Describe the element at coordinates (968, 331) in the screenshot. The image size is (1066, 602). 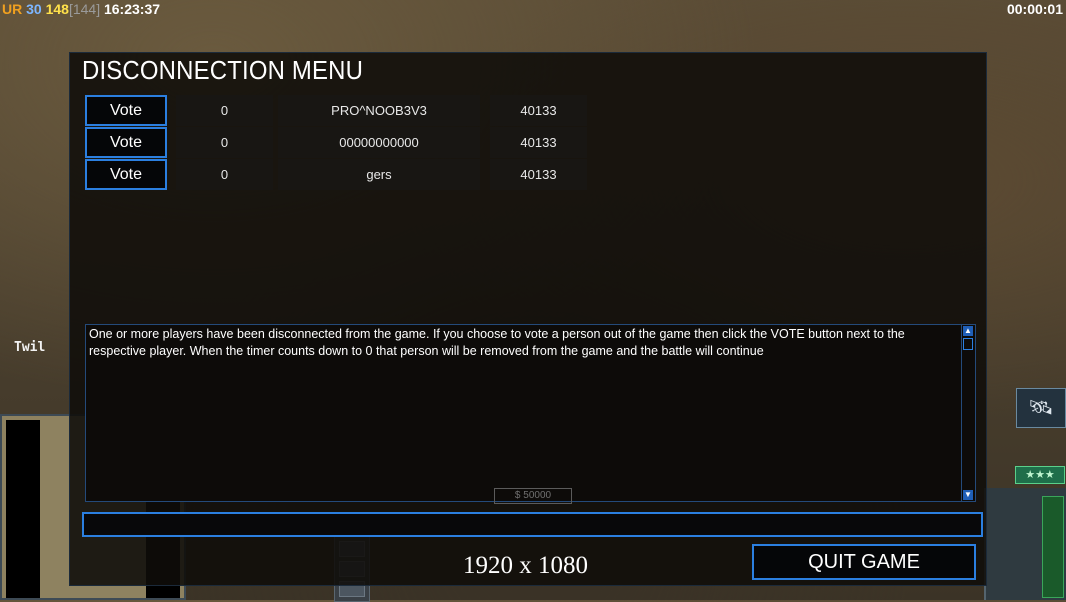
I see `scroll-up-icon: ▲` at that location.